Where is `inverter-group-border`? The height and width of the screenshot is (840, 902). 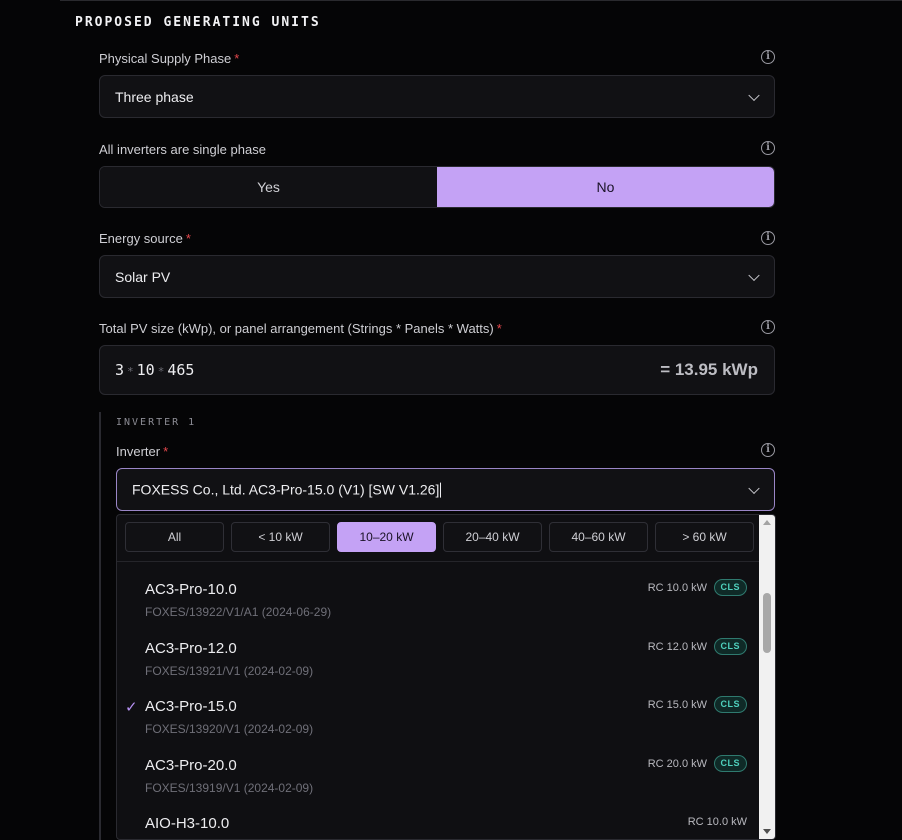
inverter-group-border is located at coordinates (100, 626).